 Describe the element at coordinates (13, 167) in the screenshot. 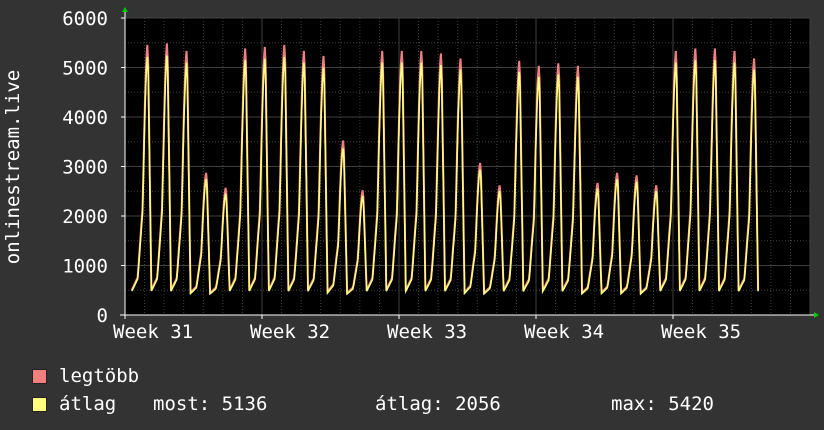

I see `y-axis-label: onlinestream.live` at that location.